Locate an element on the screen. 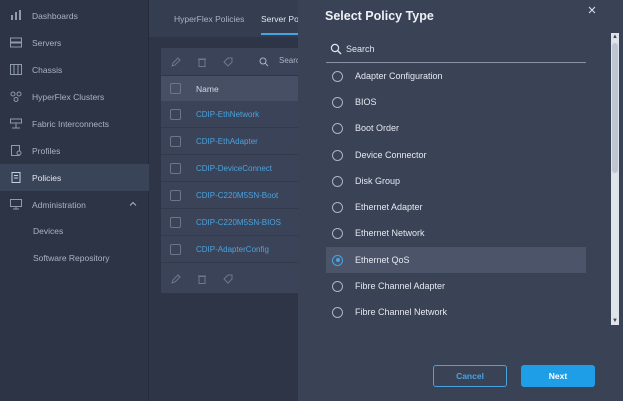 The height and width of the screenshot is (401, 623). policy-option-ethernet-network: Ethernet Network is located at coordinates (456, 233).